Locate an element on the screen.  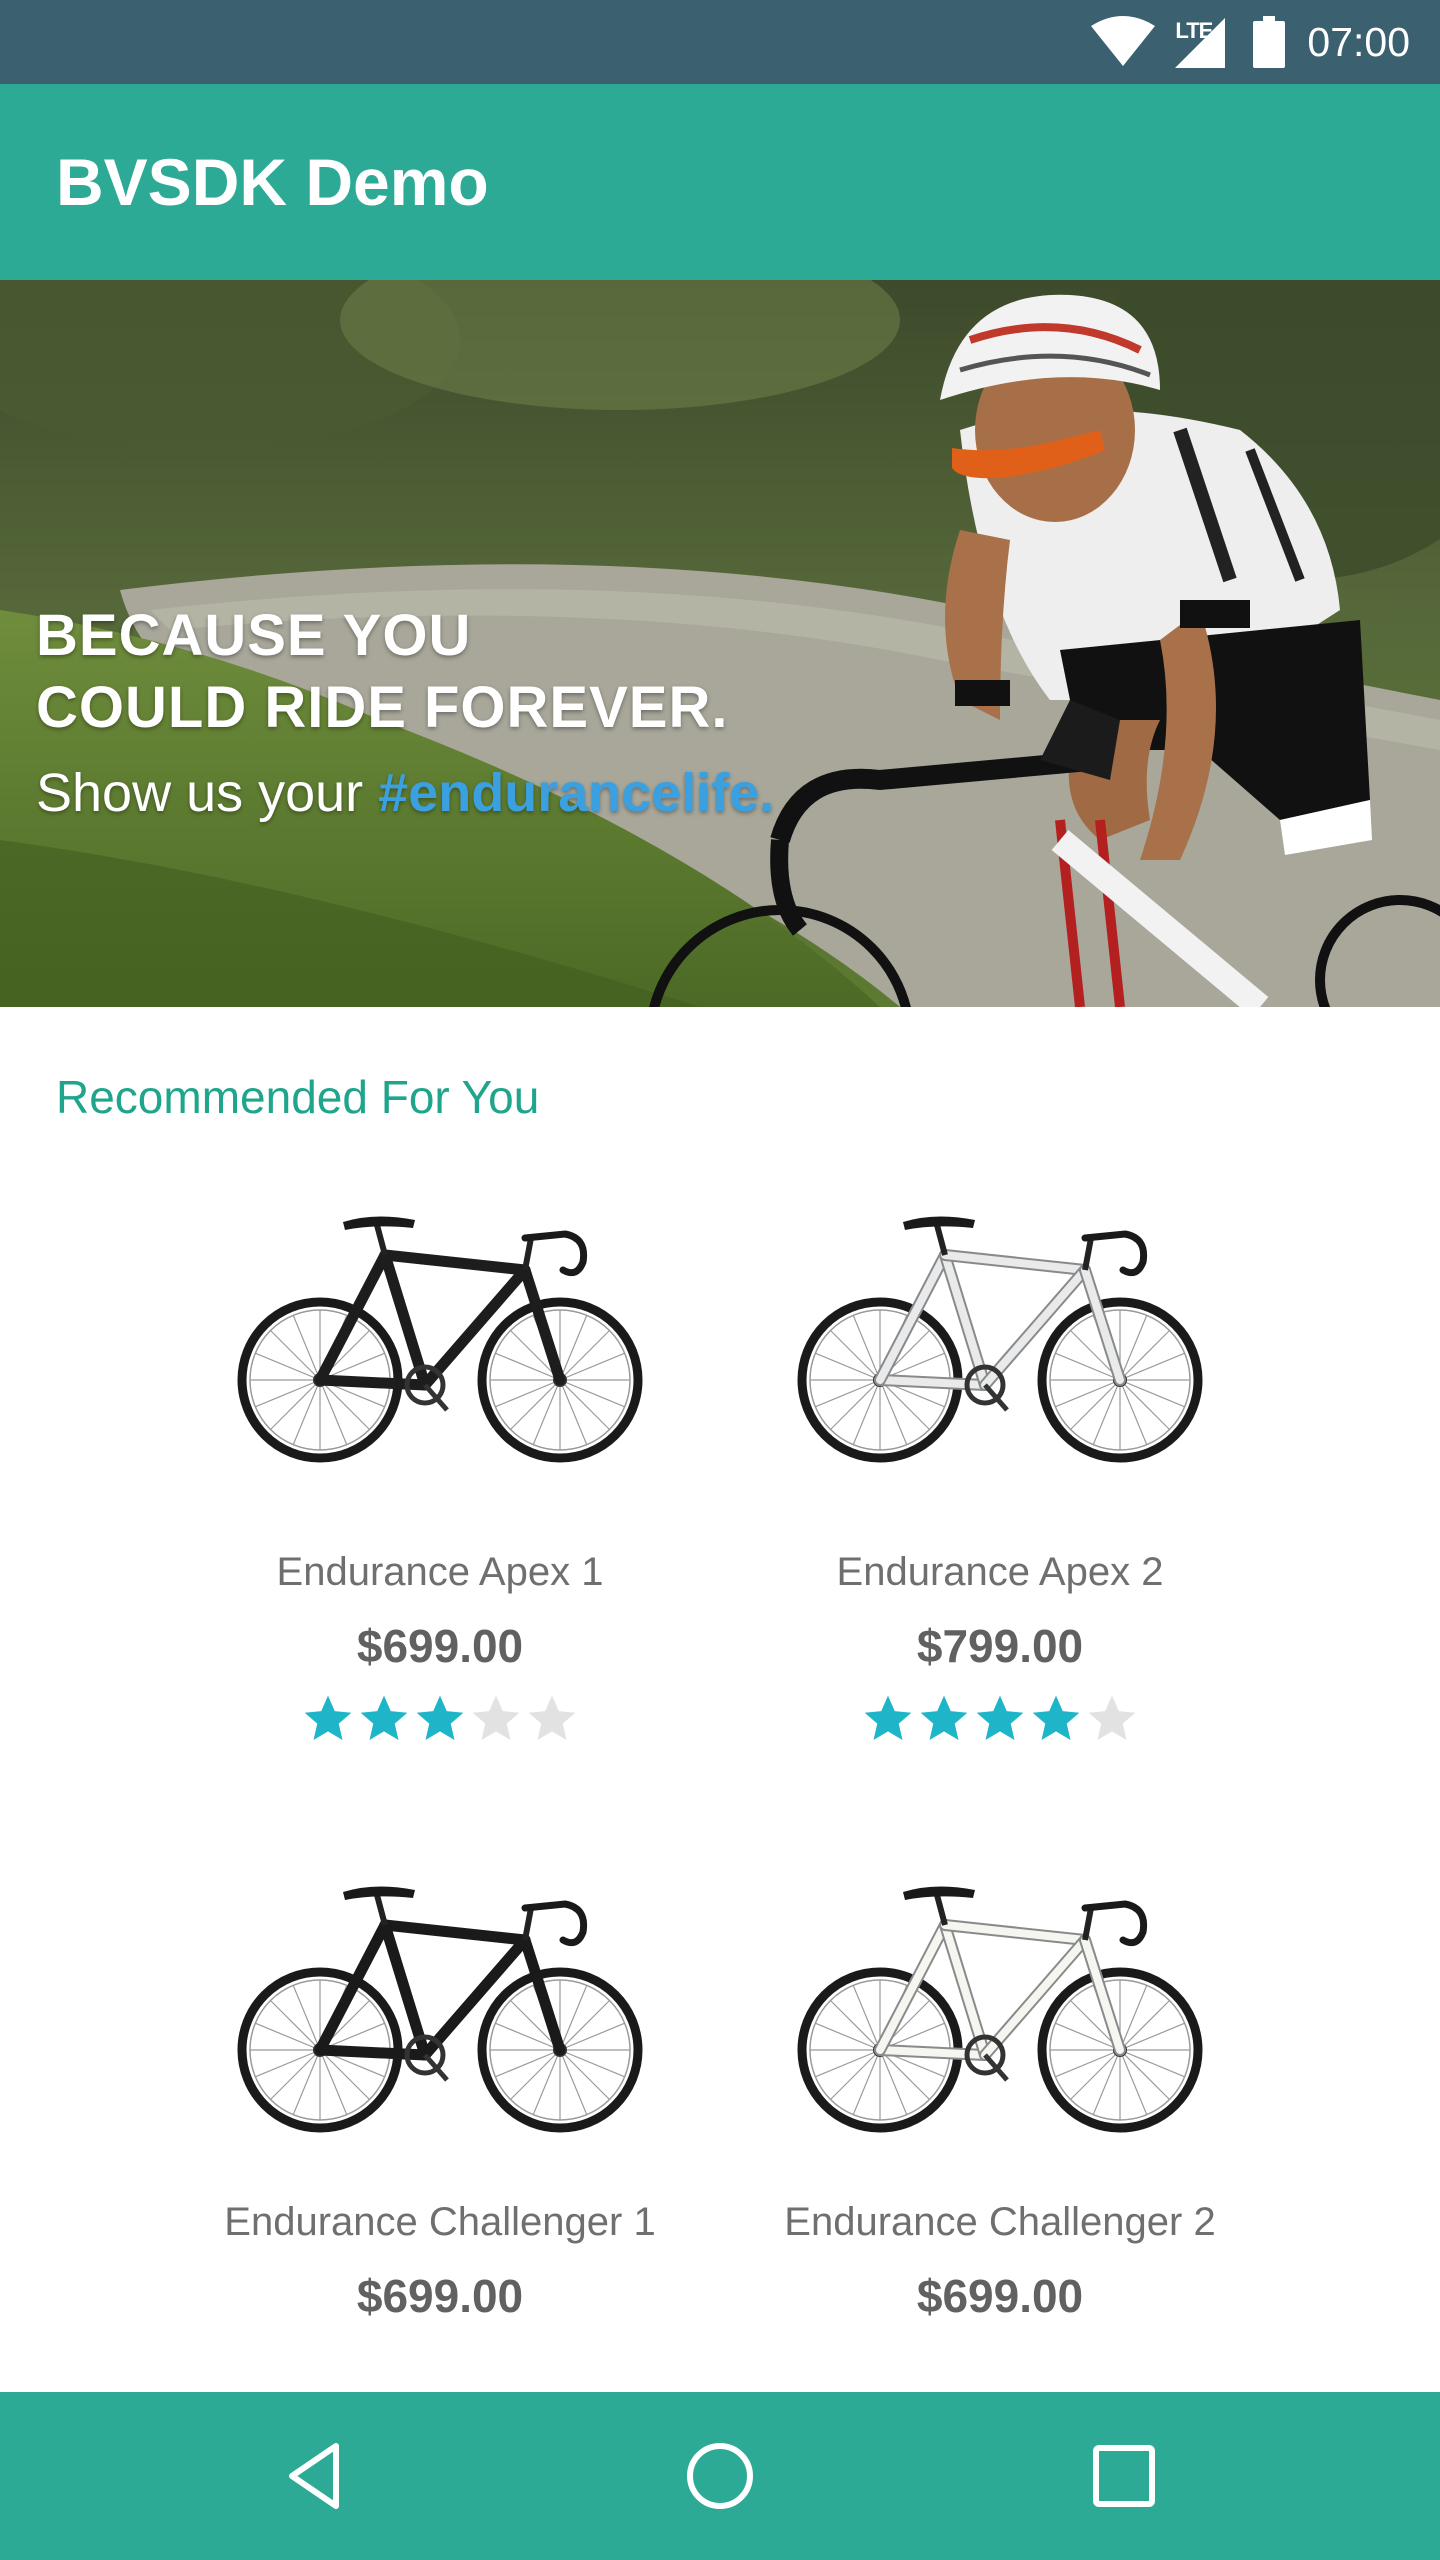
hero-tagline: Show us your #endurancelife. is located at coordinates (405, 793).